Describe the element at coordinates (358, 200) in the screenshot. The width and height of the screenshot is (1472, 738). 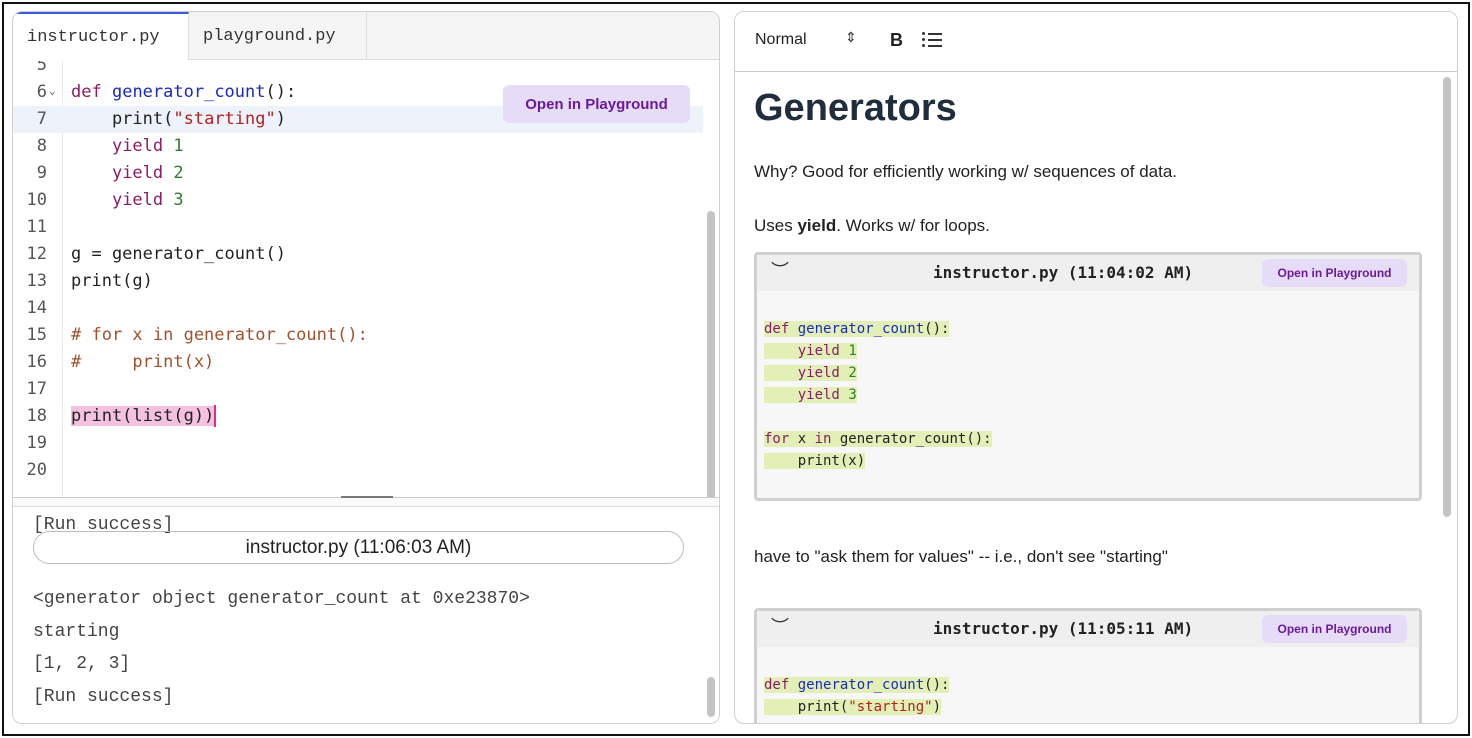
I see `code-line: 10 yield 3` at that location.